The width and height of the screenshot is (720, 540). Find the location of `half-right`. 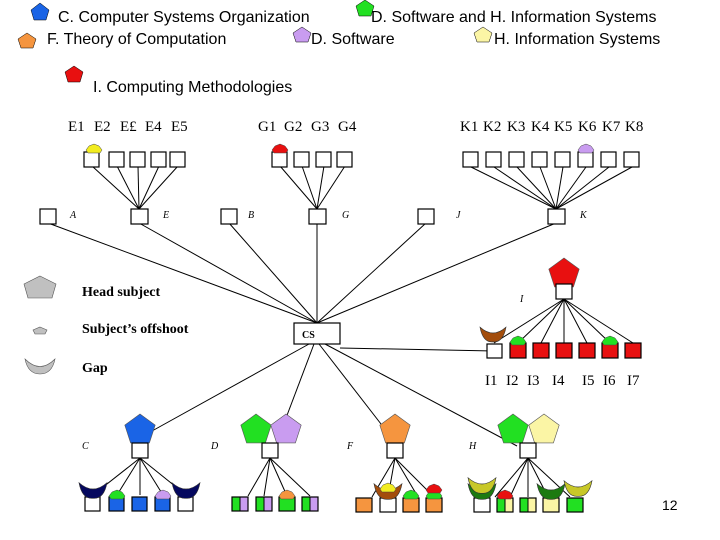

half-right is located at coordinates (314, 504).